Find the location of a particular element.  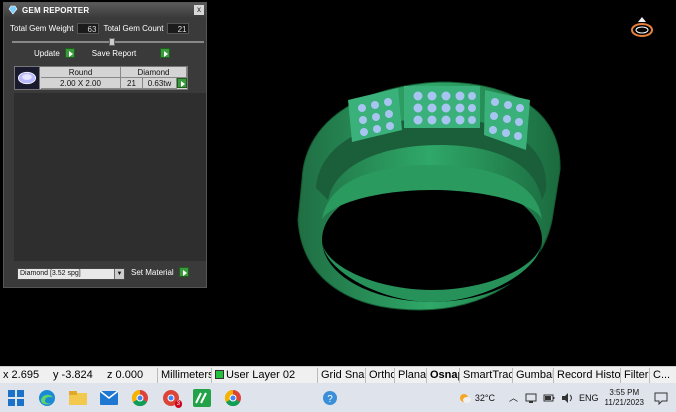

total-weight-value: 63 is located at coordinates (88, 28).